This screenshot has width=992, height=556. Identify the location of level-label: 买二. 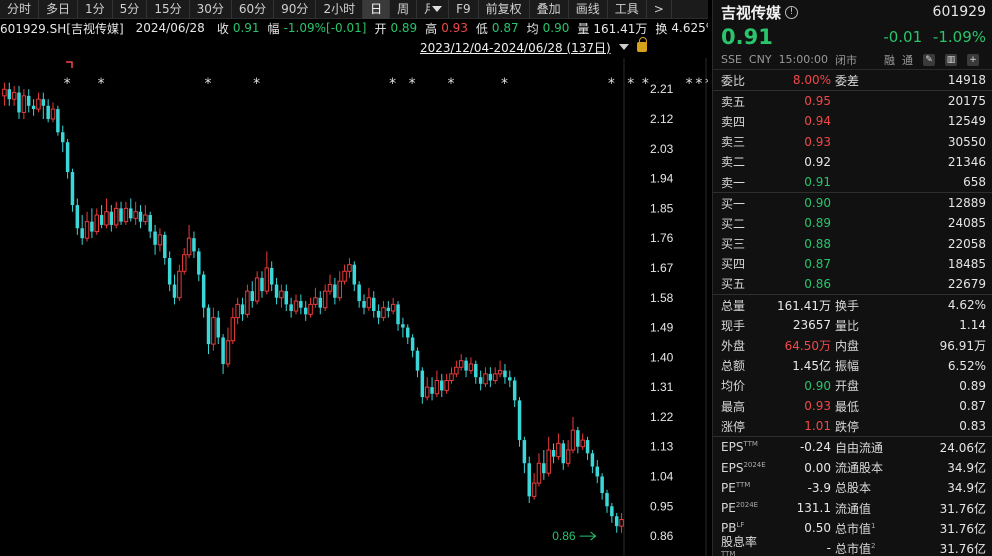
(733, 223).